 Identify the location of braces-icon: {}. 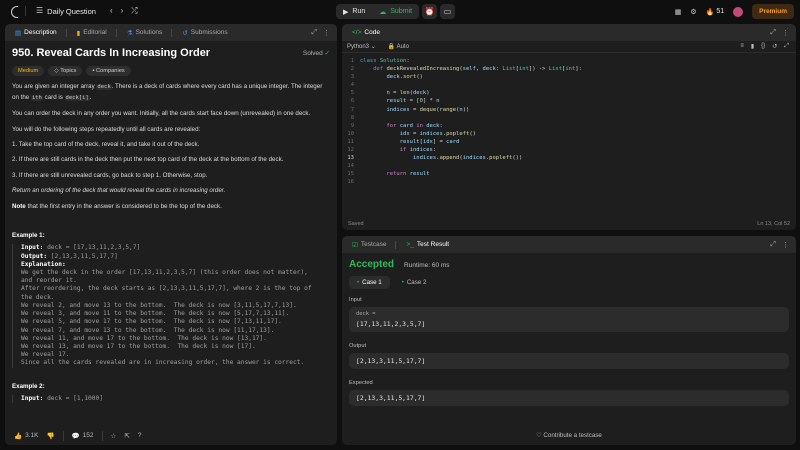
(763, 46).